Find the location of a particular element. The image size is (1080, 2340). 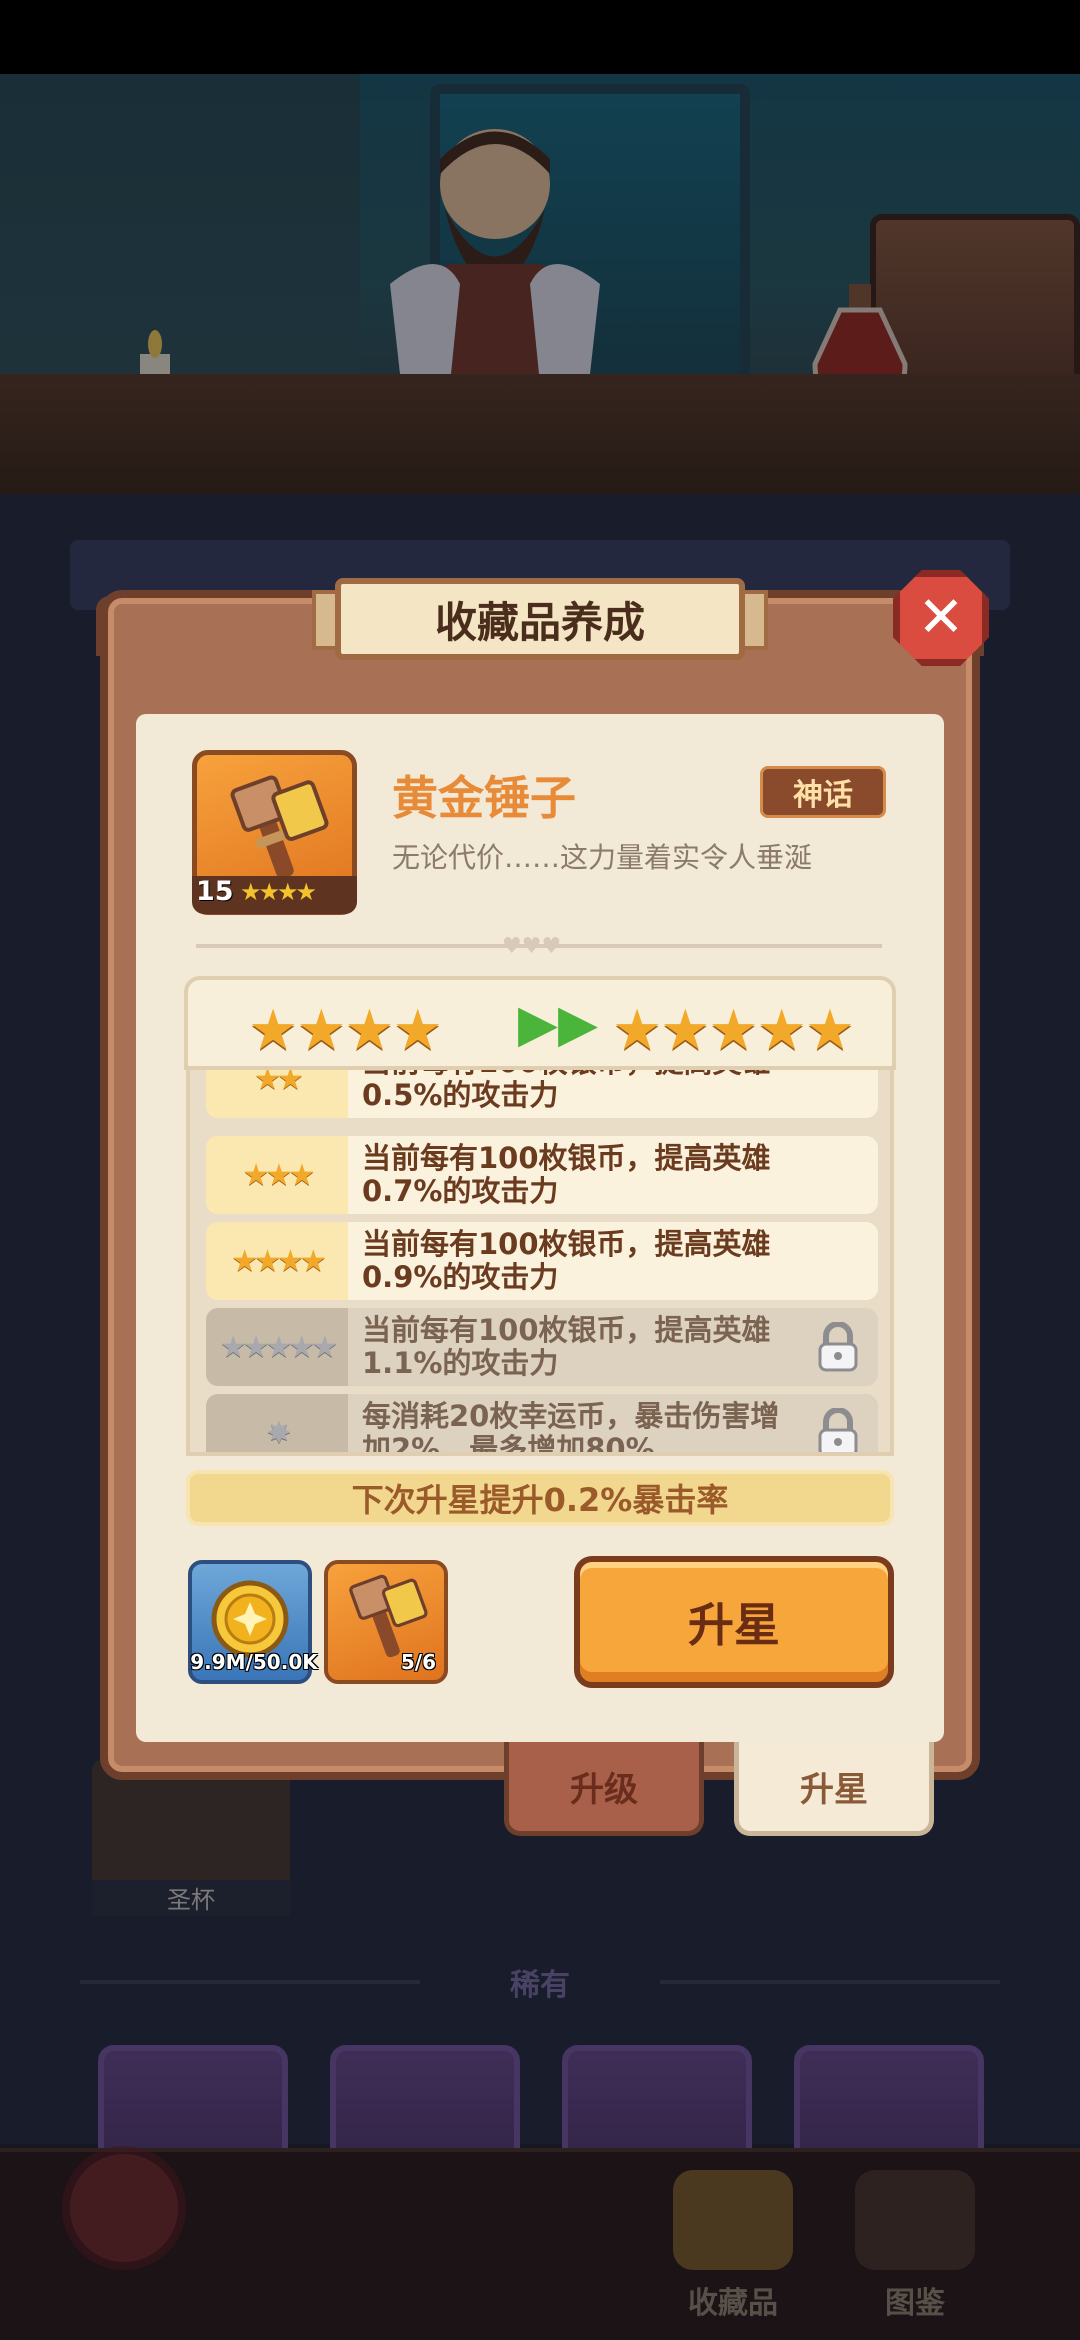

perk-stars: ★★ is located at coordinates (279, 1083).